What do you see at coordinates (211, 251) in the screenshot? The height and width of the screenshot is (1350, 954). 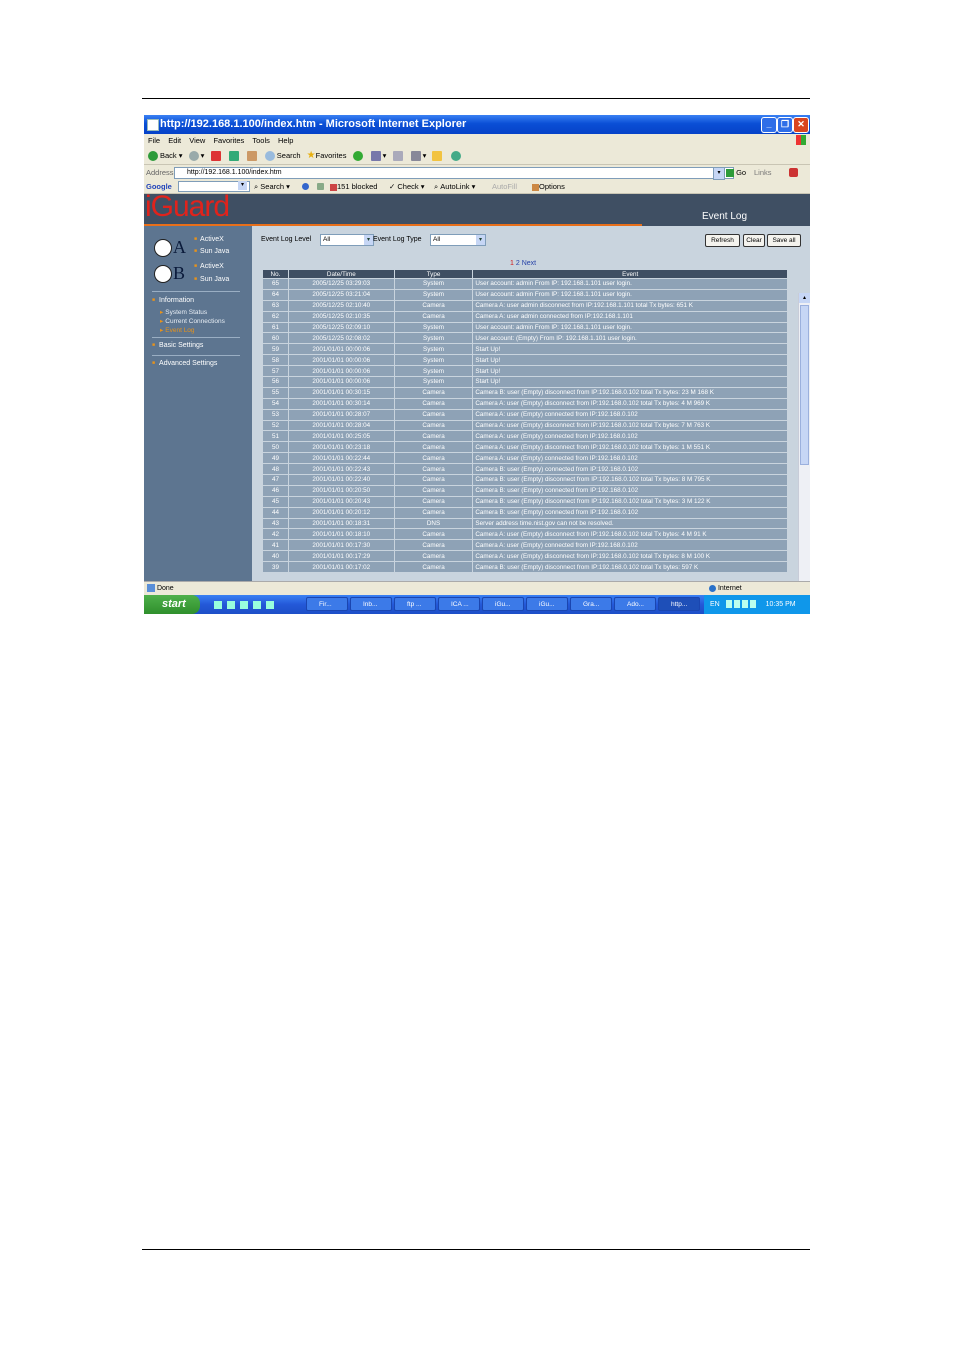 I see `camera-a-sunjava-link: Sun Java` at bounding box center [211, 251].